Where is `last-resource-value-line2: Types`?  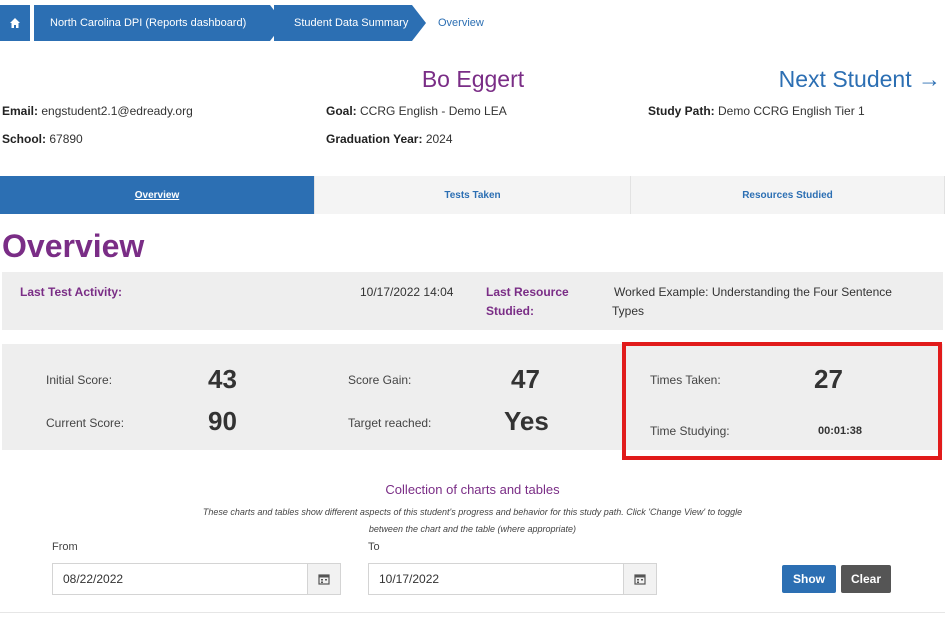
last-resource-value-line2: Types is located at coordinates (628, 311).